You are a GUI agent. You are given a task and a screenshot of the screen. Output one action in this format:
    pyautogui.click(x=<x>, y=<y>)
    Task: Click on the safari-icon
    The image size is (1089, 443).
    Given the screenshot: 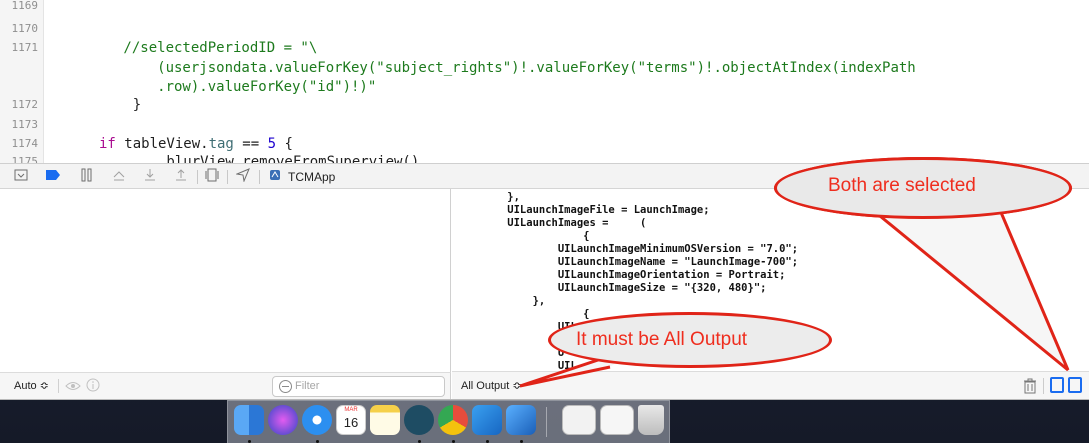 What is the action you would take?
    pyautogui.click(x=317, y=420)
    